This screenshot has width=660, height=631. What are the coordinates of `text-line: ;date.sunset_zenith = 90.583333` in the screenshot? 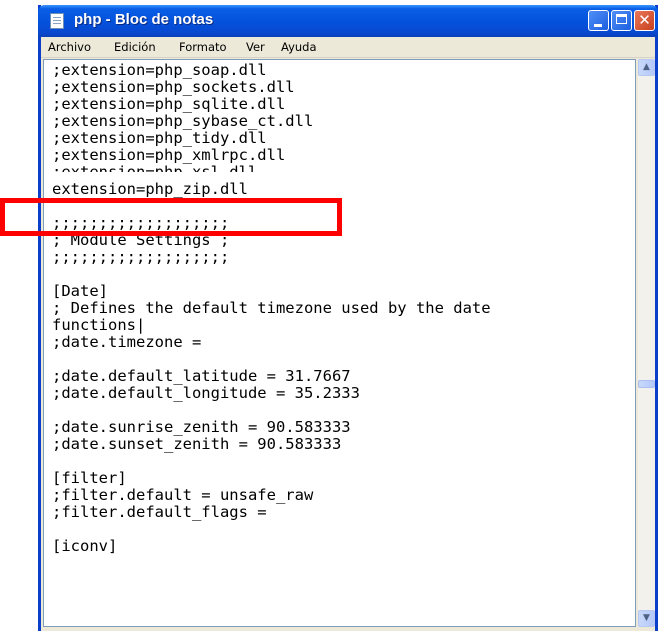 It's located at (197, 444).